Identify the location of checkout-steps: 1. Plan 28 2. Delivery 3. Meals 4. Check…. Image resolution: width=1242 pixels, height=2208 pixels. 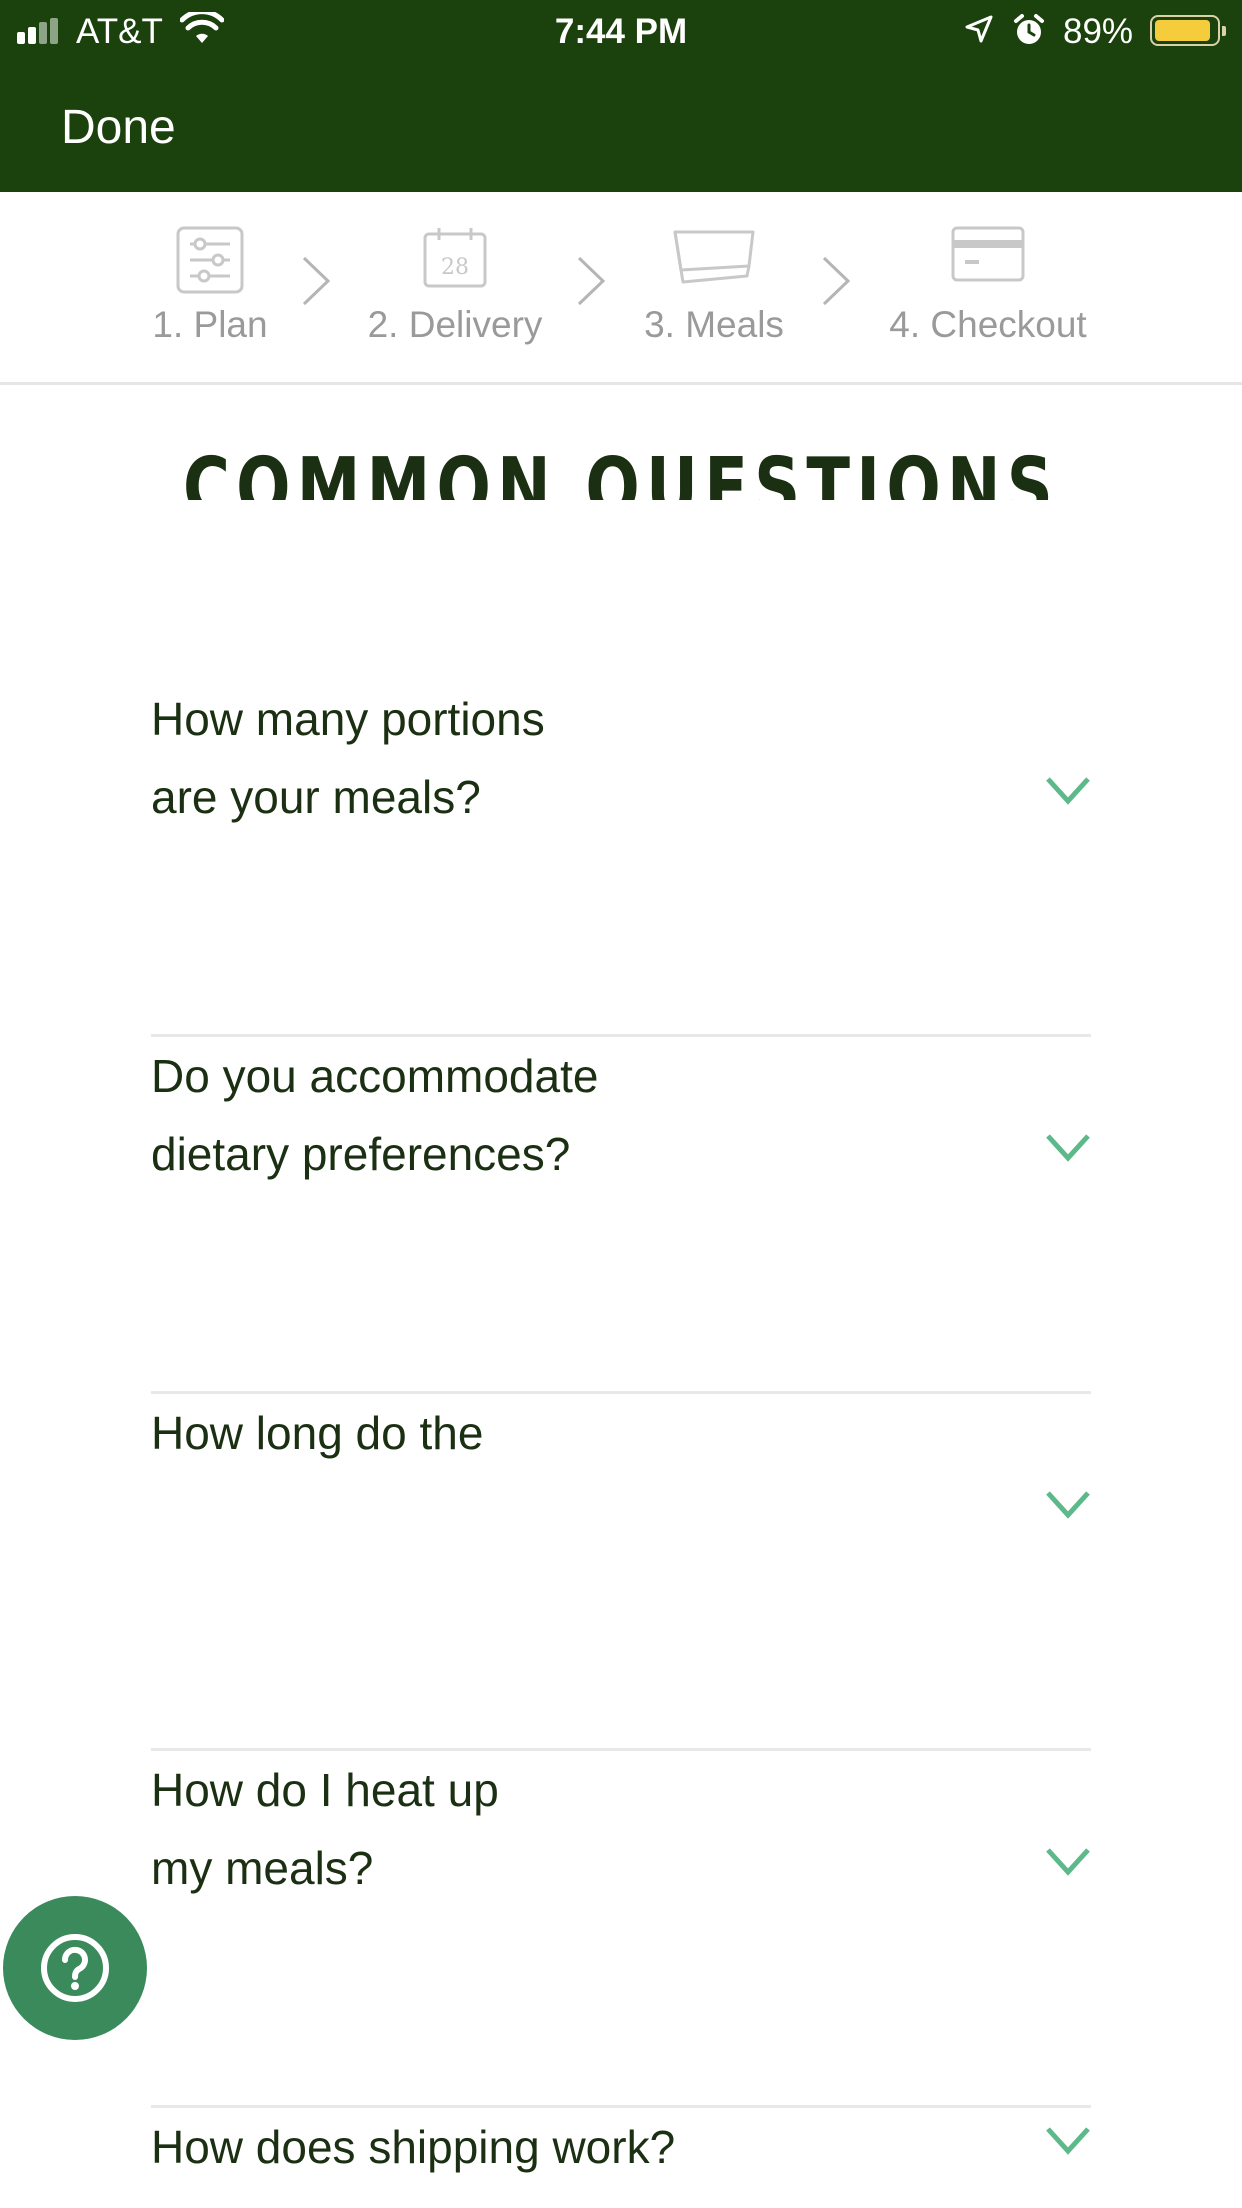
(621, 288).